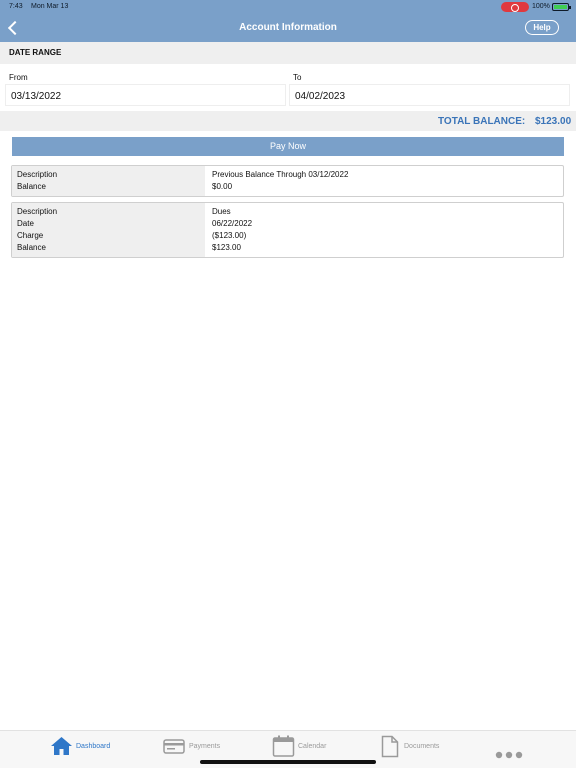 The height and width of the screenshot is (768, 576). I want to click on tab-payments: Payments, so click(204, 746).